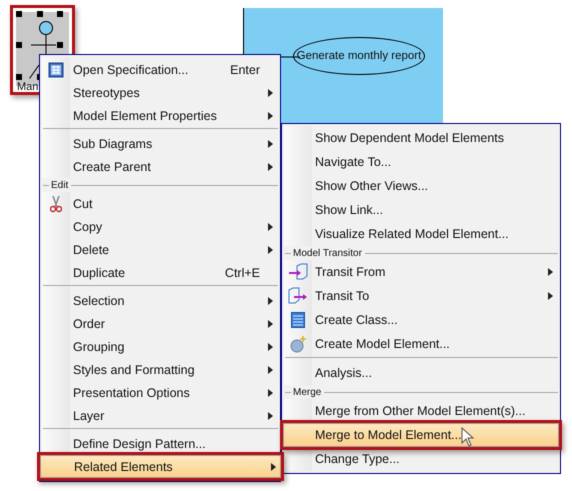  What do you see at coordinates (160, 272) in the screenshot?
I see `menu-item: Duplicate Ctrl+E` at bounding box center [160, 272].